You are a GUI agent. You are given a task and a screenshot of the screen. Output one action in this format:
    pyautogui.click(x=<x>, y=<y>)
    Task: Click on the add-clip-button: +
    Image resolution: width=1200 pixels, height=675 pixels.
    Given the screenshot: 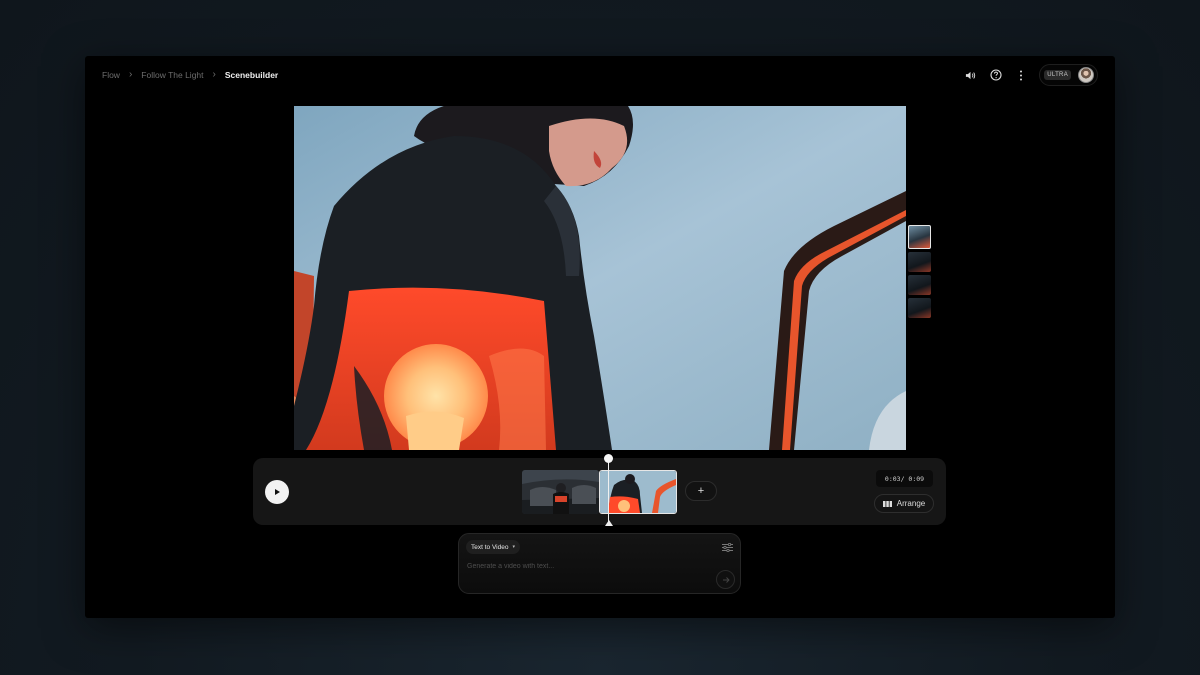 What is the action you would take?
    pyautogui.click(x=701, y=491)
    